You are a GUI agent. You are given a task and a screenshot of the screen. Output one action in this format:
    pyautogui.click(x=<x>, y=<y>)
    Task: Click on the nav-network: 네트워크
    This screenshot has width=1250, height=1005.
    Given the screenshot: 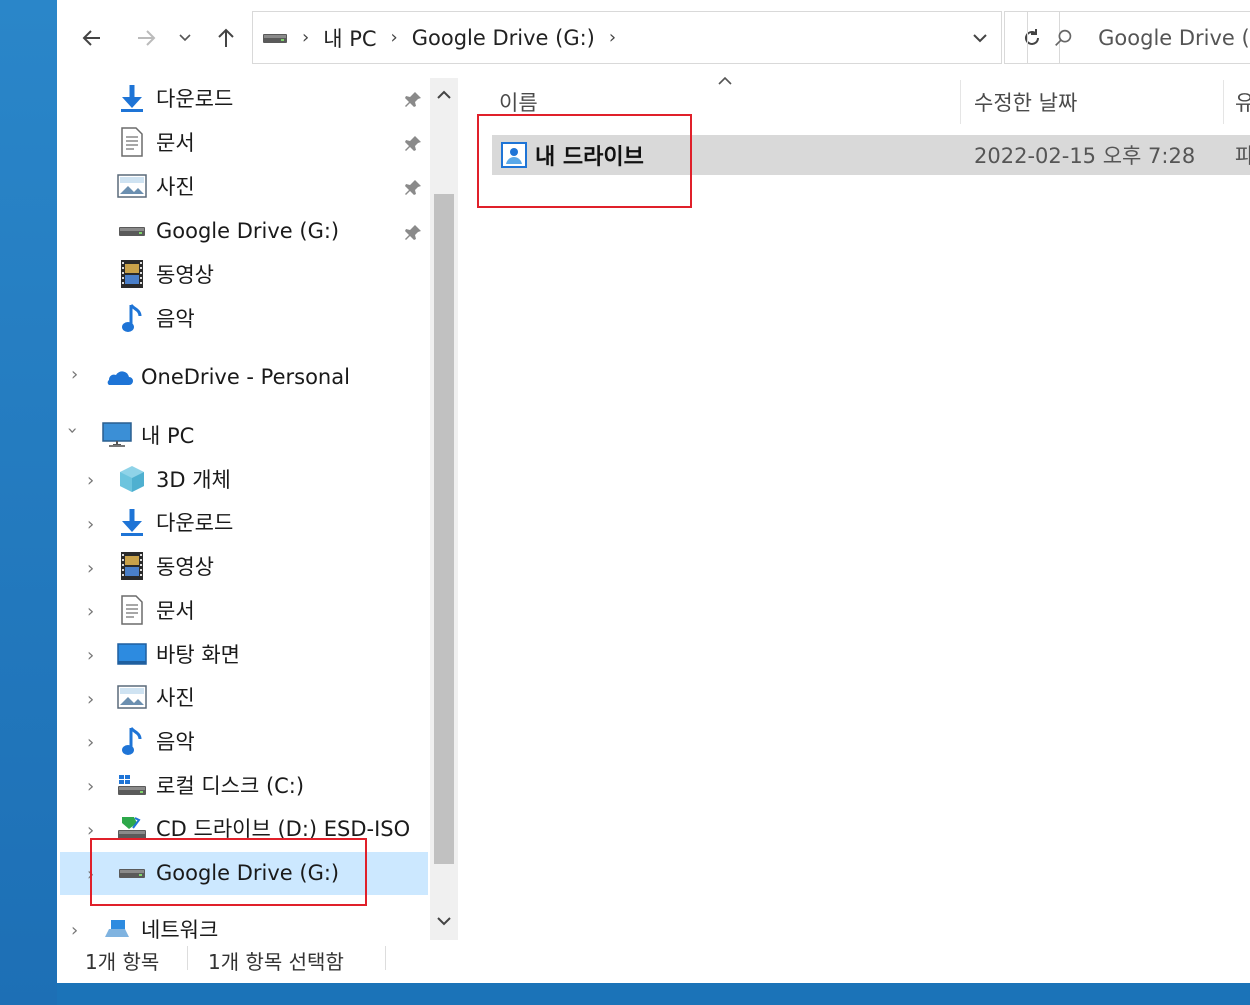 What is the action you would take?
    pyautogui.click(x=159, y=924)
    